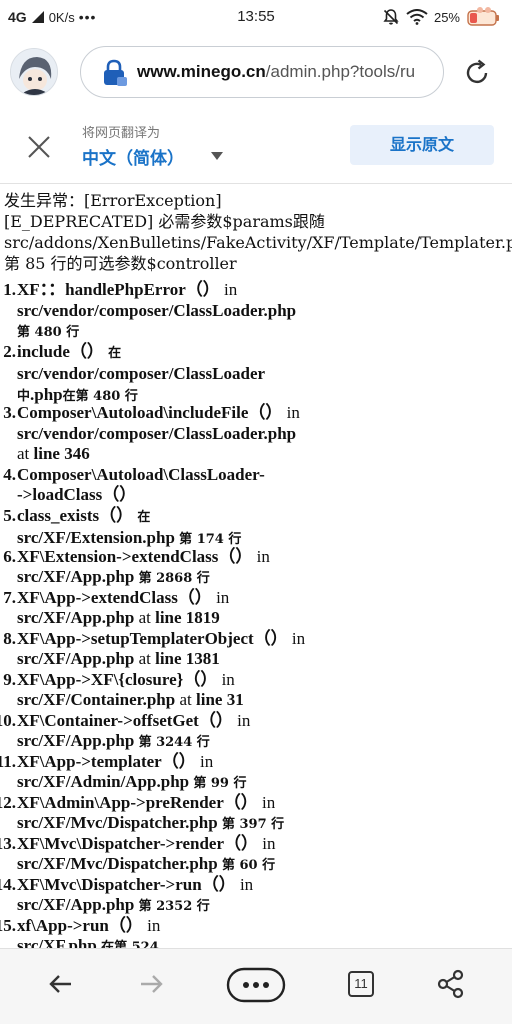 The image size is (512, 1024). Describe the element at coordinates (133, 156) in the screenshot. I see `target-language-select: 中文（简体）` at that location.